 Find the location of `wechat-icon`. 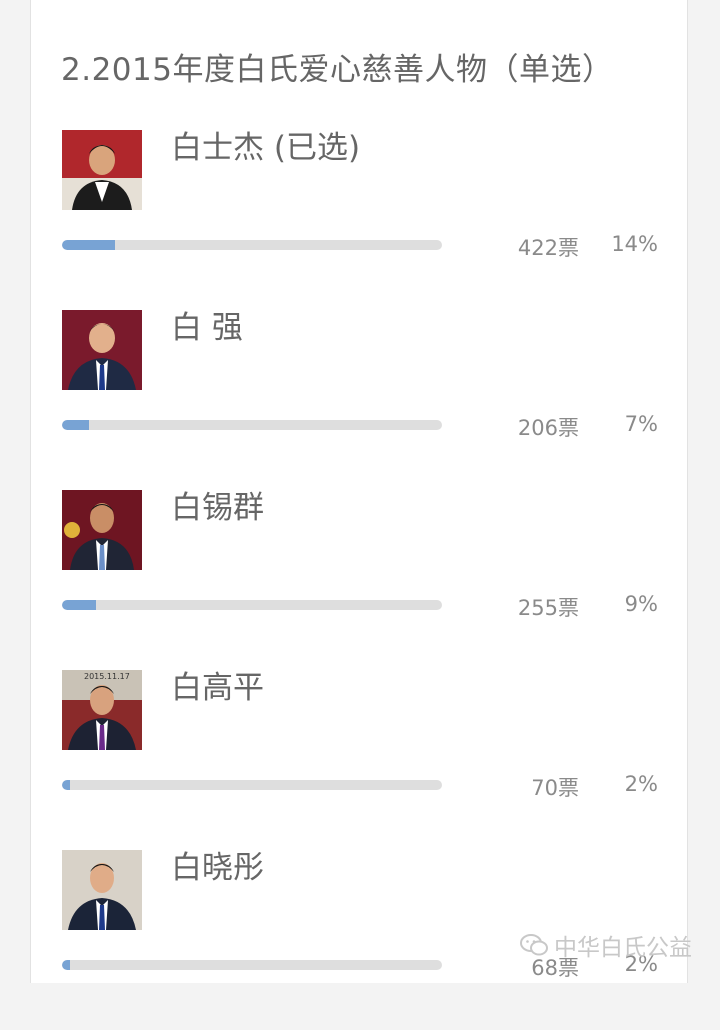

wechat-icon is located at coordinates (534, 945).